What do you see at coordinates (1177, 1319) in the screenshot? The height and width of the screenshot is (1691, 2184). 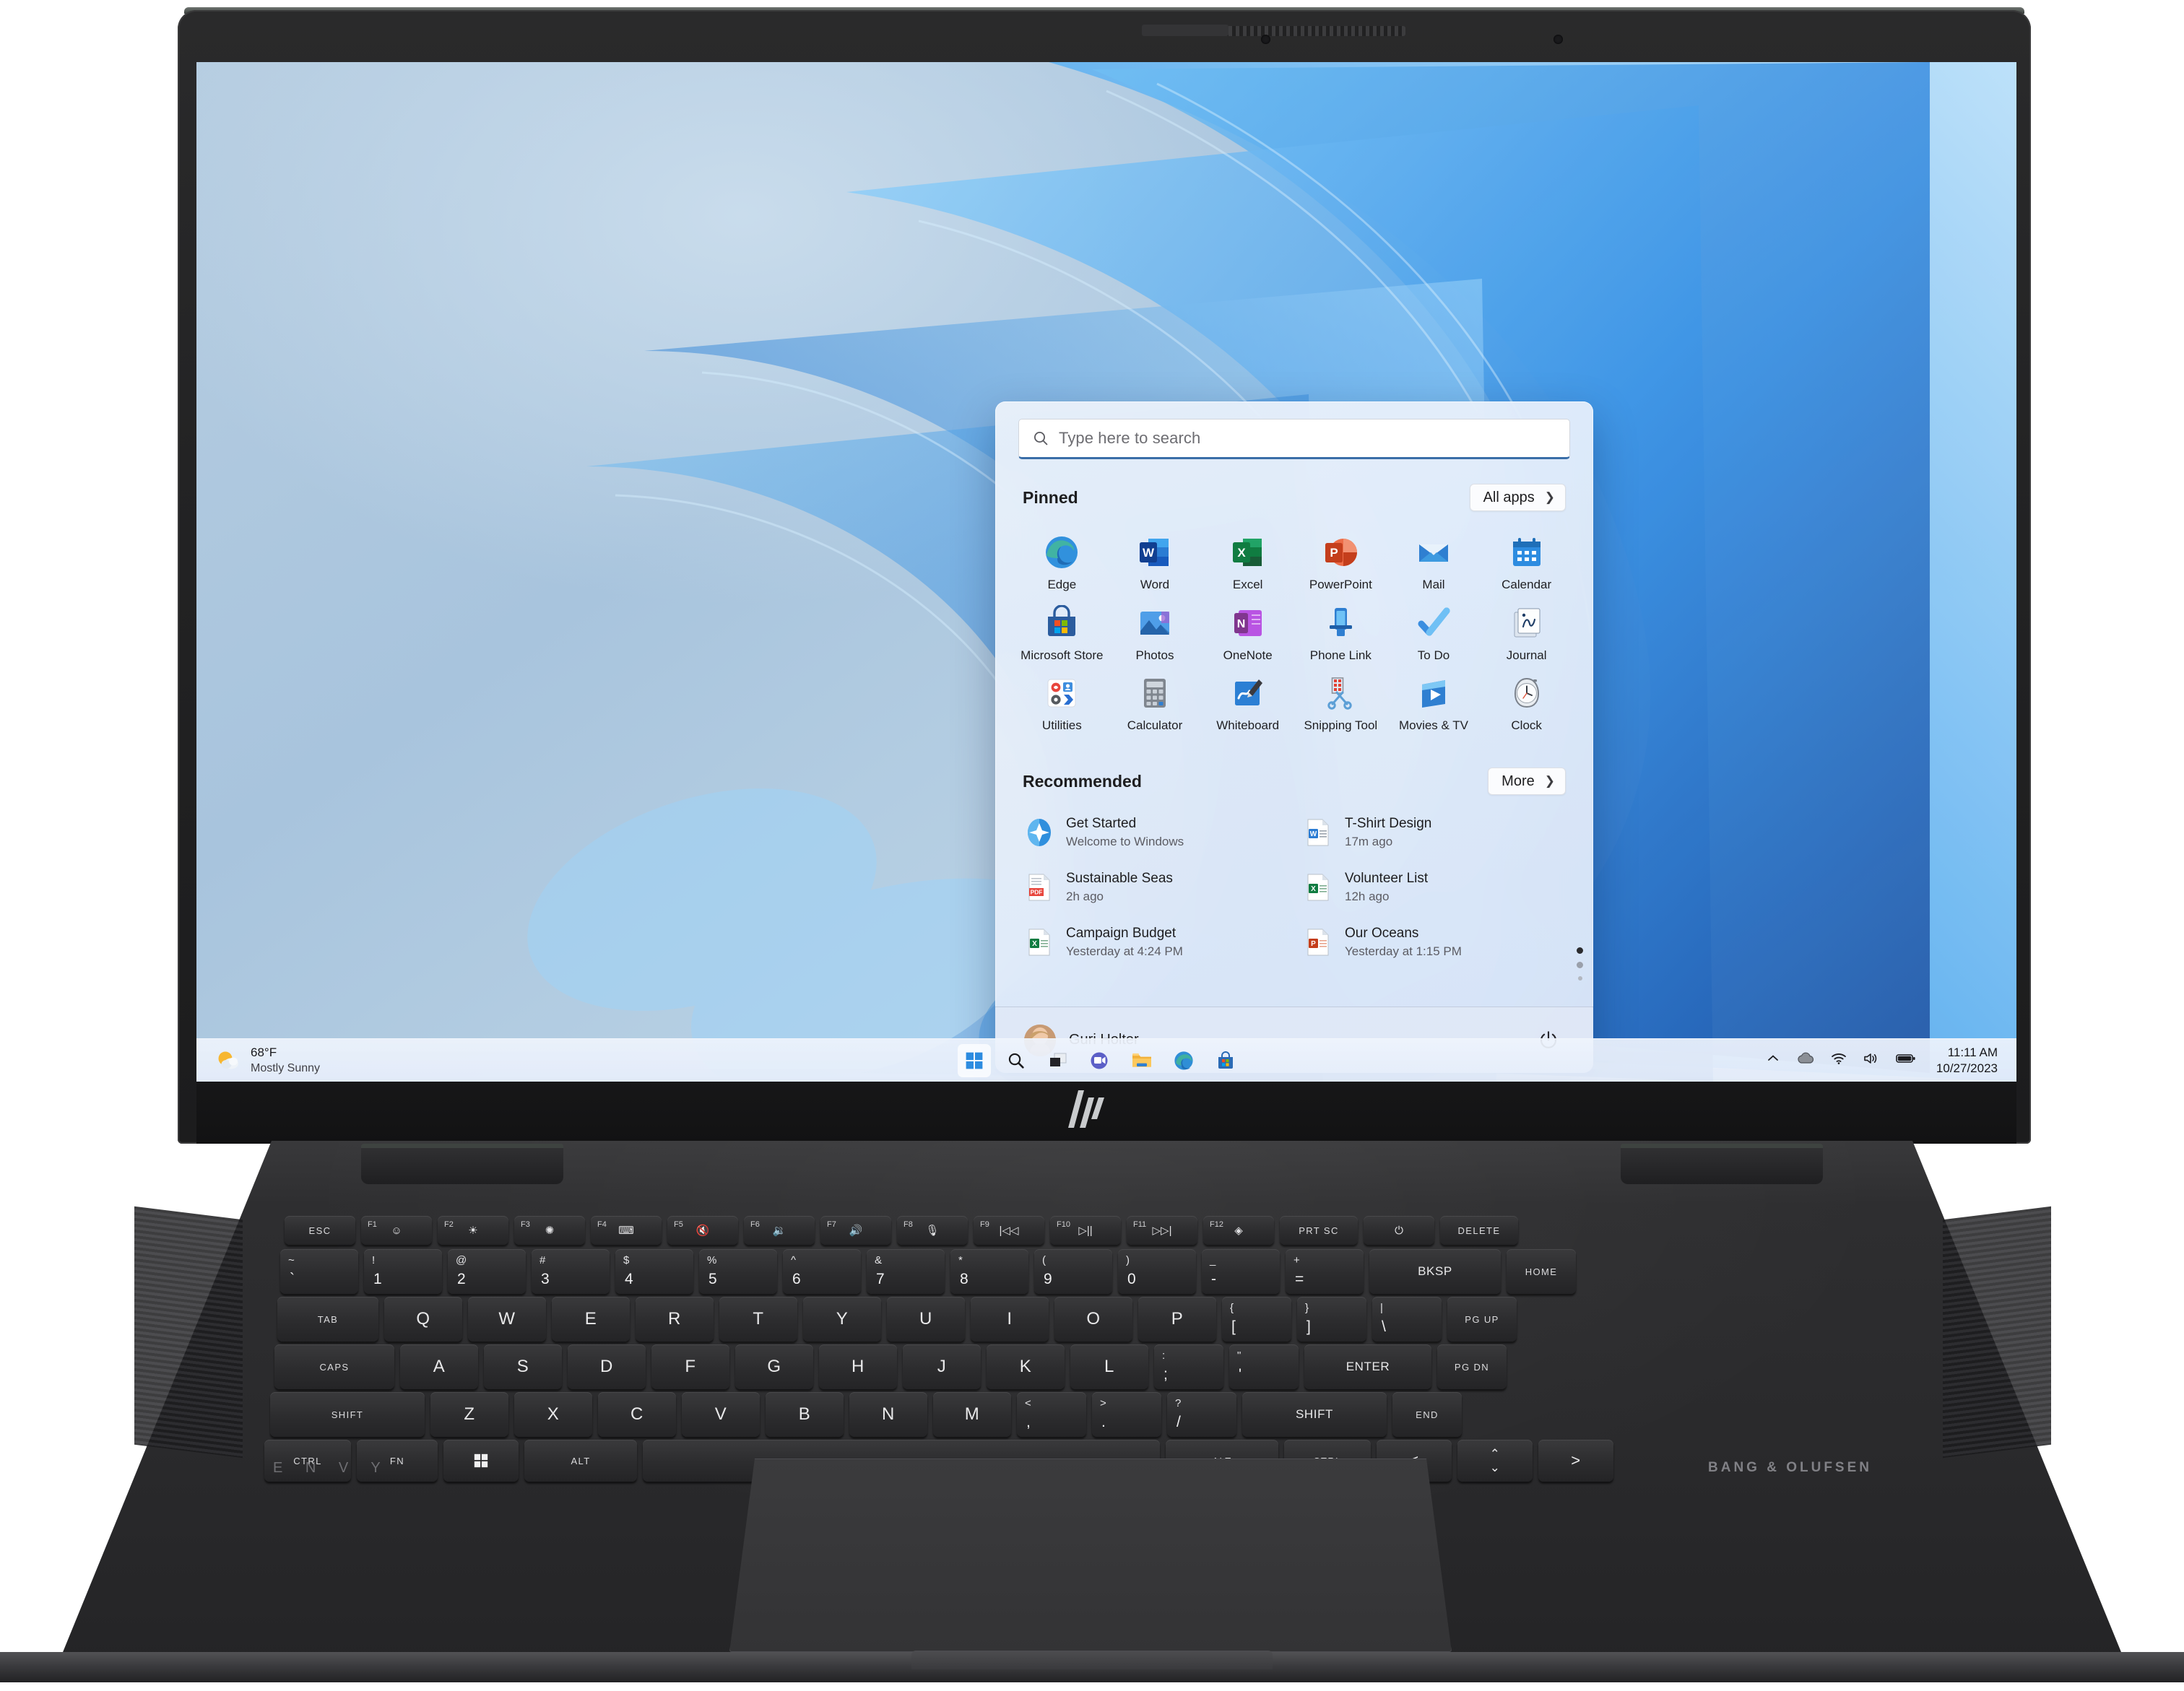 I see `key-p: P` at bounding box center [1177, 1319].